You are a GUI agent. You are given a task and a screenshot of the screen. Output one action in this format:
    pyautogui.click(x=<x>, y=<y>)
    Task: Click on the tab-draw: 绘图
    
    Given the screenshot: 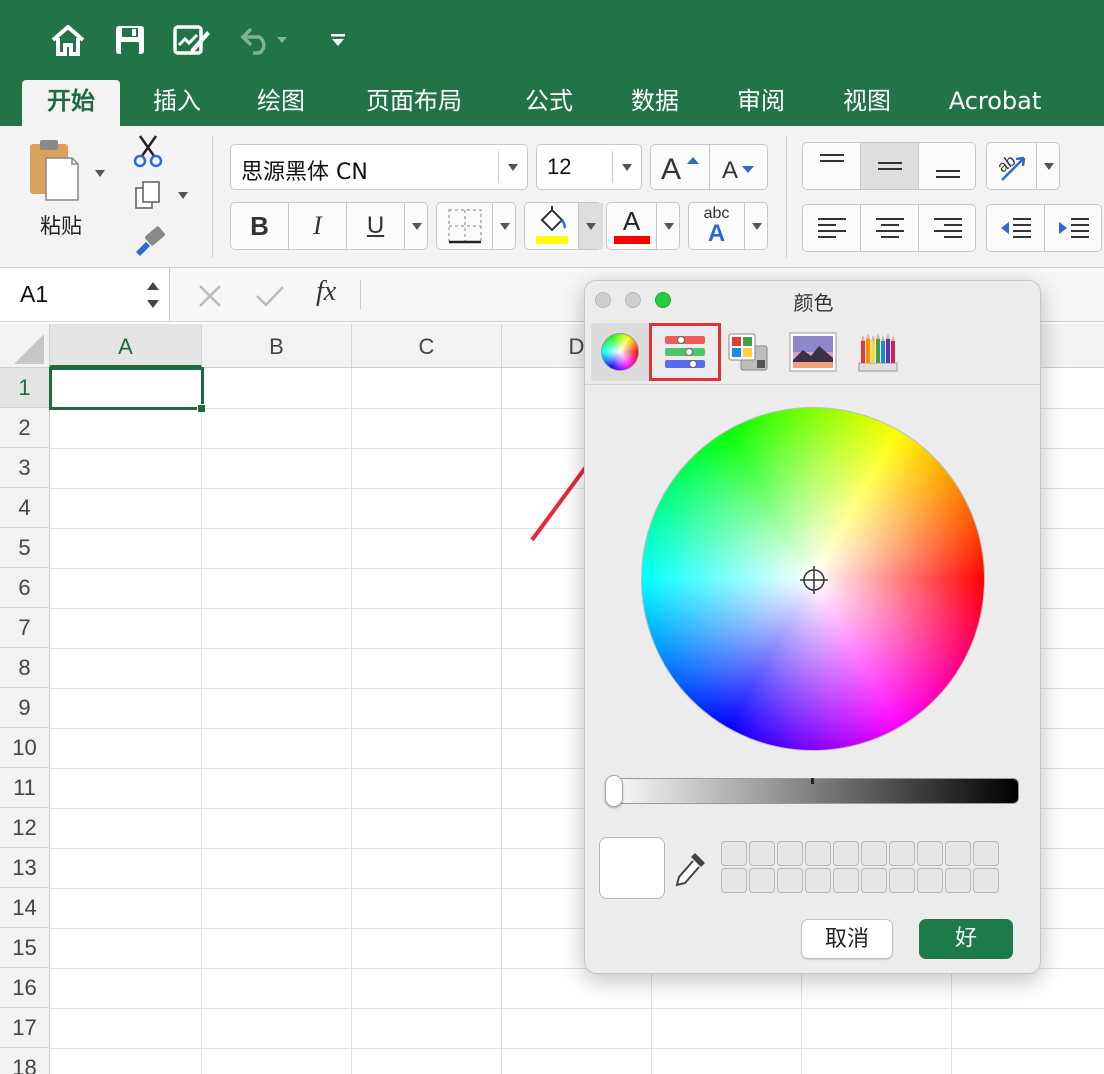 What is the action you would take?
    pyautogui.click(x=281, y=103)
    